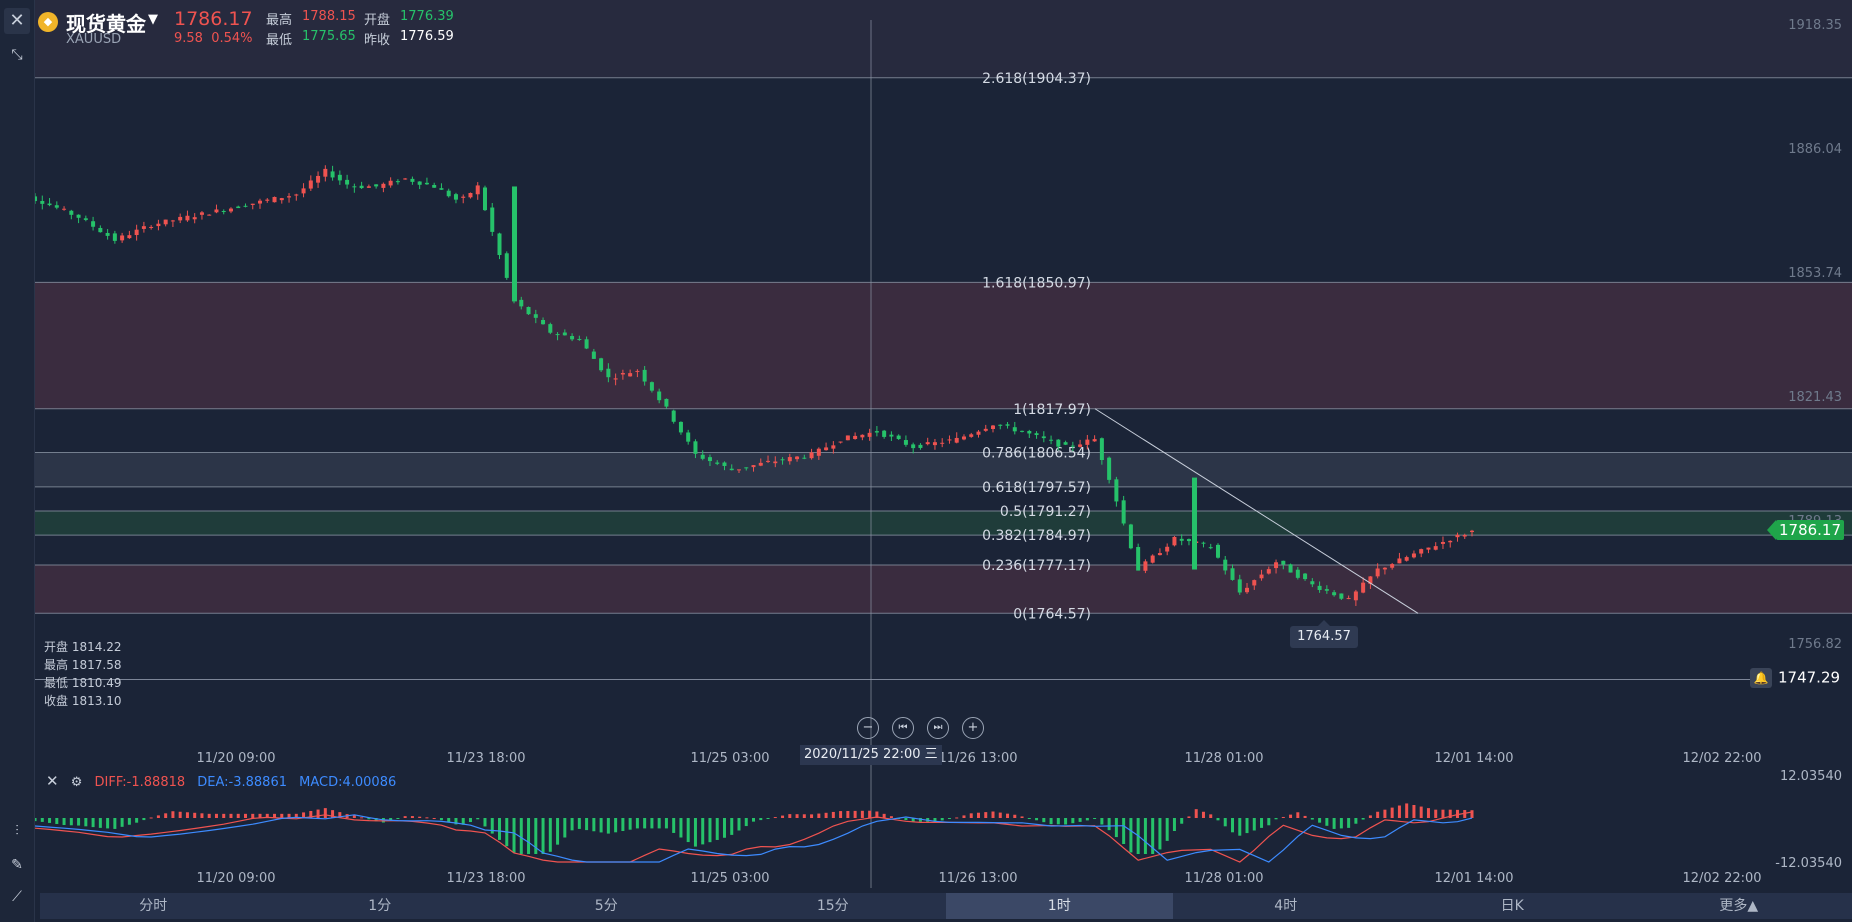 The height and width of the screenshot is (922, 1852). What do you see at coordinates (606, 906) in the screenshot?
I see `tab-5min: 5分` at bounding box center [606, 906].